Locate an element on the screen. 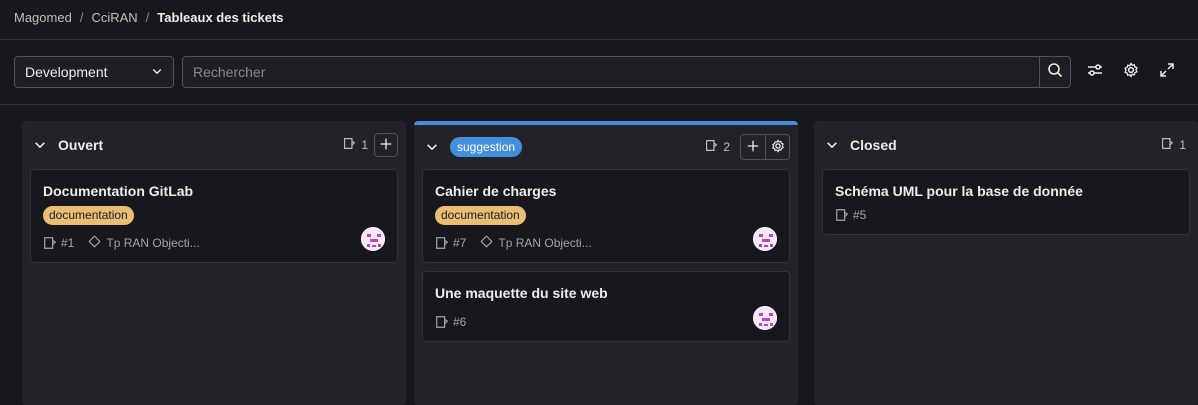  breadcrumb-item-cciran: CciRAN is located at coordinates (114, 17).